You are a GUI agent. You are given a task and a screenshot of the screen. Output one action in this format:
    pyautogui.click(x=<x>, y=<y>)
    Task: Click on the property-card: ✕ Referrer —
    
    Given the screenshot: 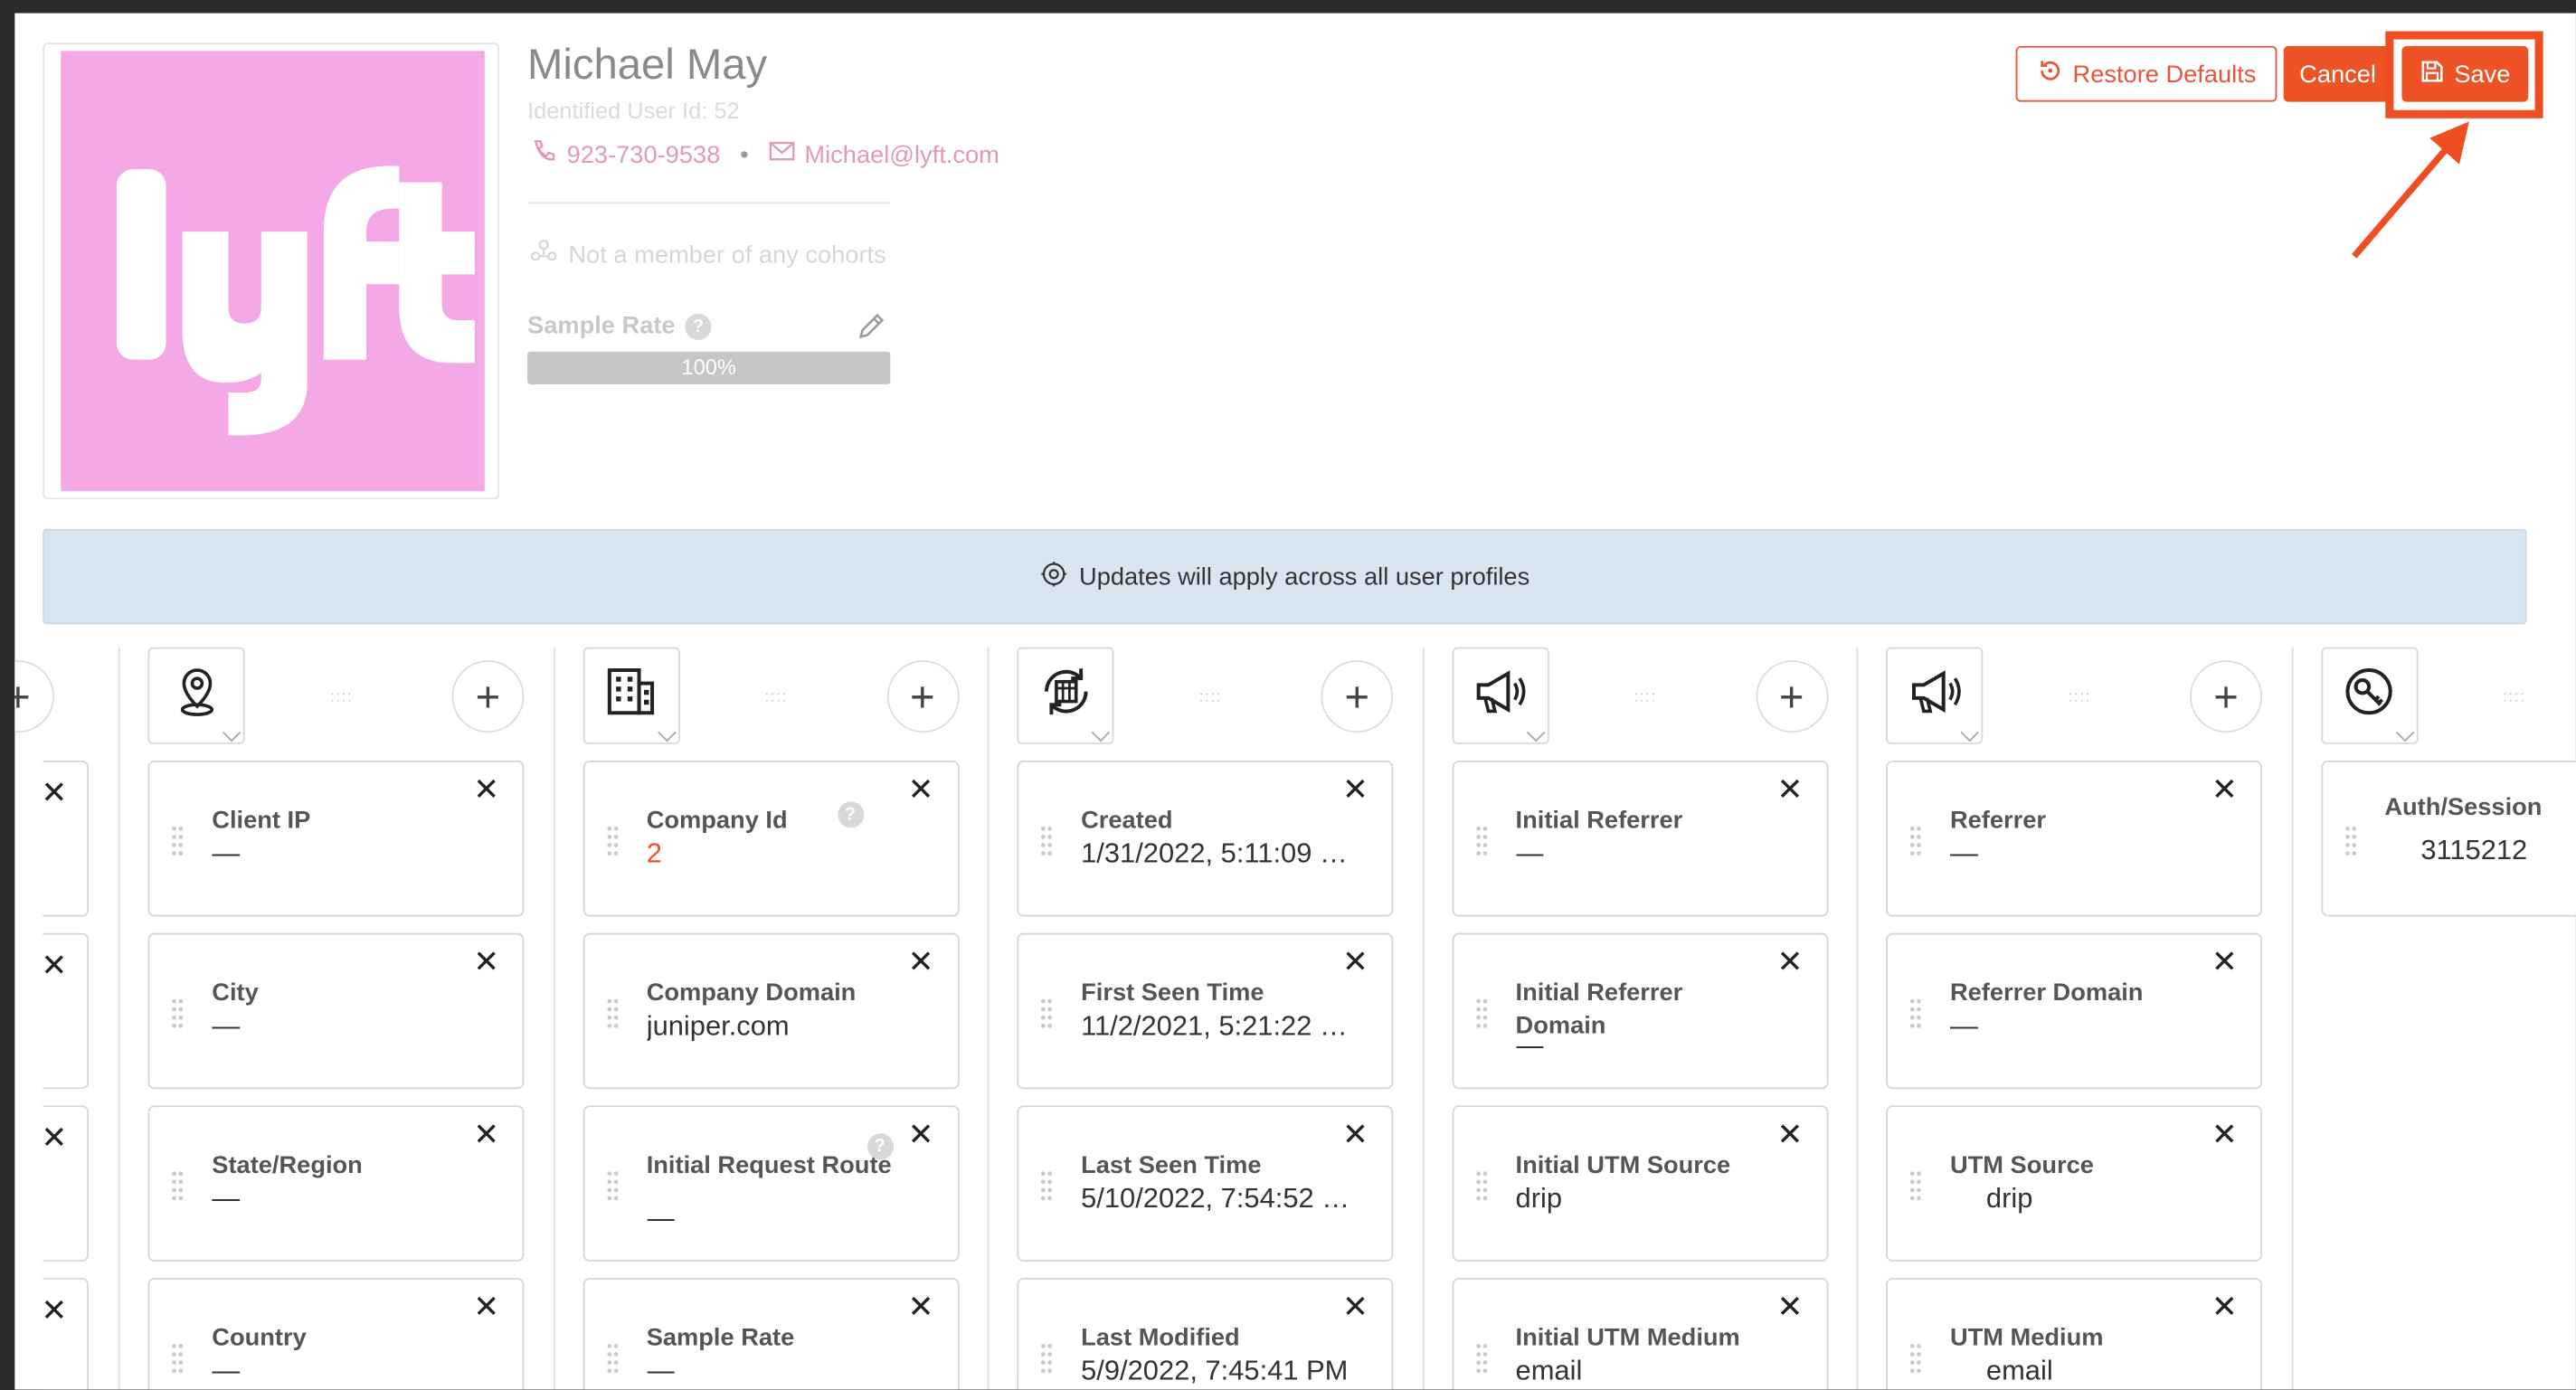 What is the action you would take?
    pyautogui.click(x=2074, y=838)
    